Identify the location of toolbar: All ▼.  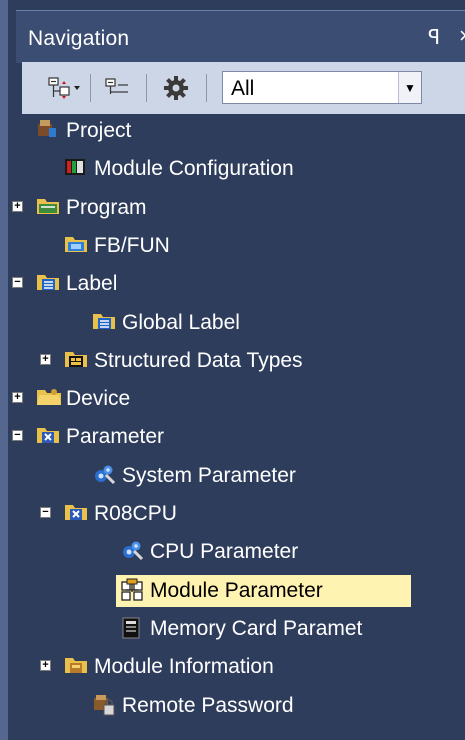
(243, 88).